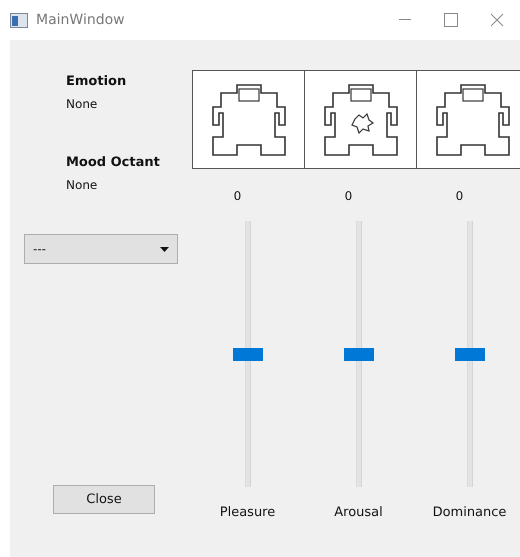 The width and height of the screenshot is (520, 557). I want to click on emotion-value: None, so click(82, 104).